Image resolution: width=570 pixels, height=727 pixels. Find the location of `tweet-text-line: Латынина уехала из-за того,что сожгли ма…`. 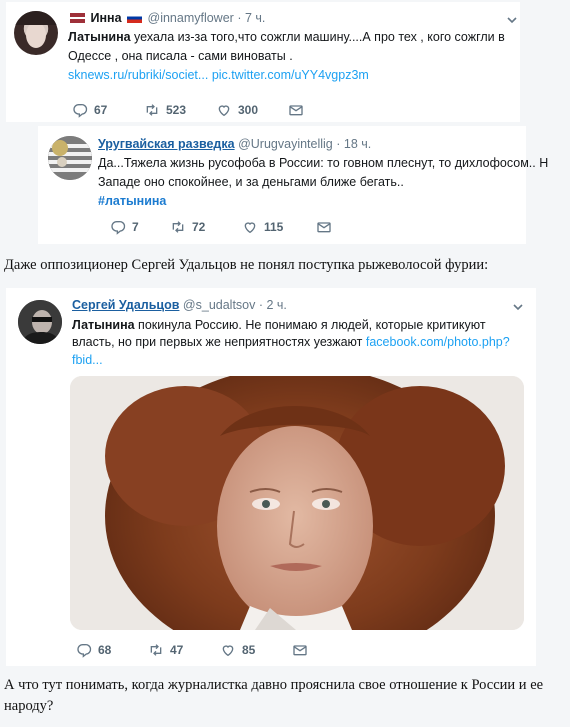

tweet-text-line: Латынина уехала из-за того,что сожгли ма… is located at coordinates (286, 37).